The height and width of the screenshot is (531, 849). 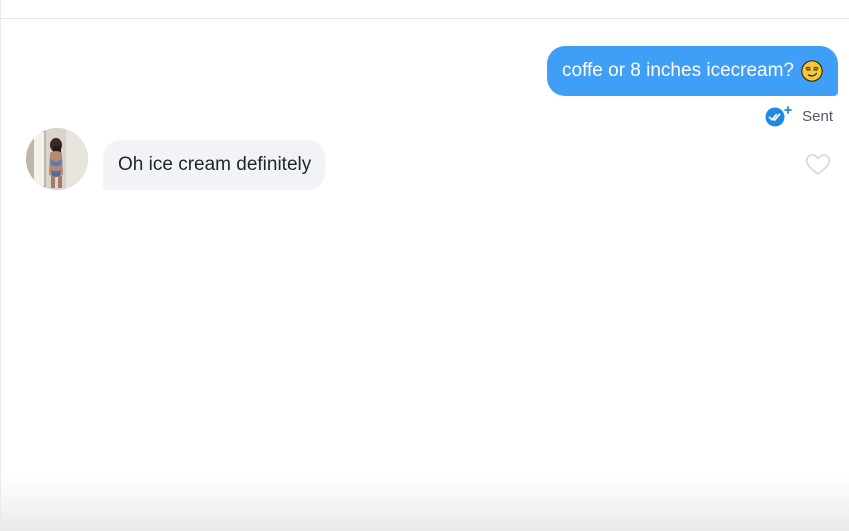 I want to click on heart-outline-icon, so click(x=818, y=165).